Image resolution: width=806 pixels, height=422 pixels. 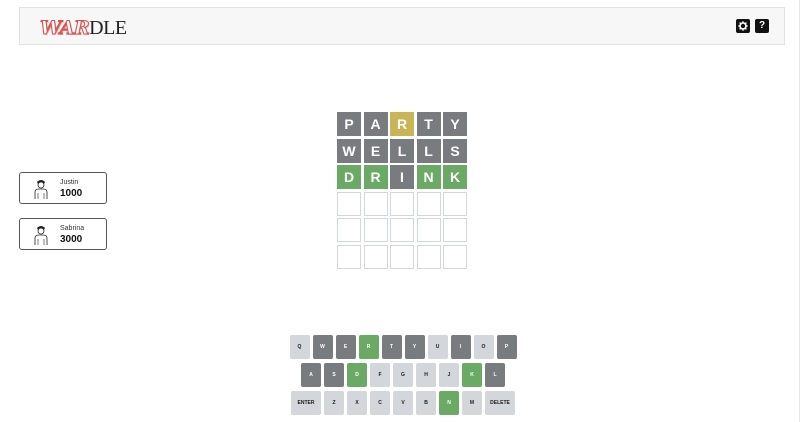 What do you see at coordinates (472, 375) in the screenshot?
I see `key-k: K` at bounding box center [472, 375].